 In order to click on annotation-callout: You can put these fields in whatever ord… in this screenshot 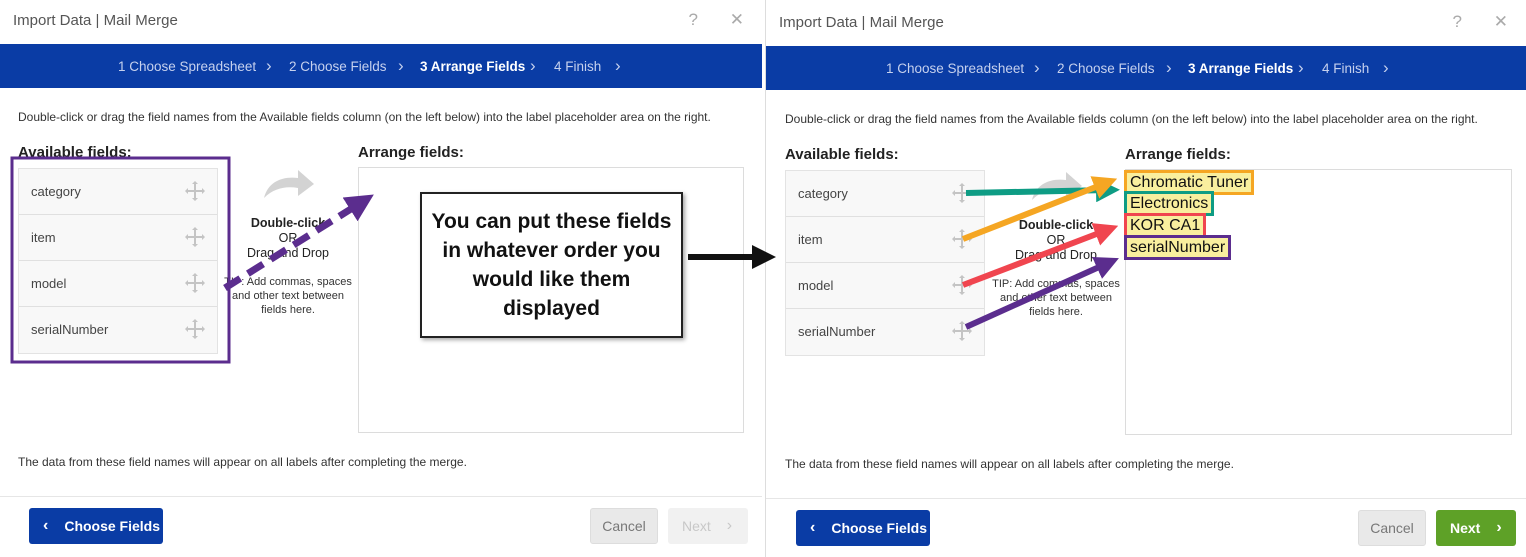, I will do `click(551, 265)`.